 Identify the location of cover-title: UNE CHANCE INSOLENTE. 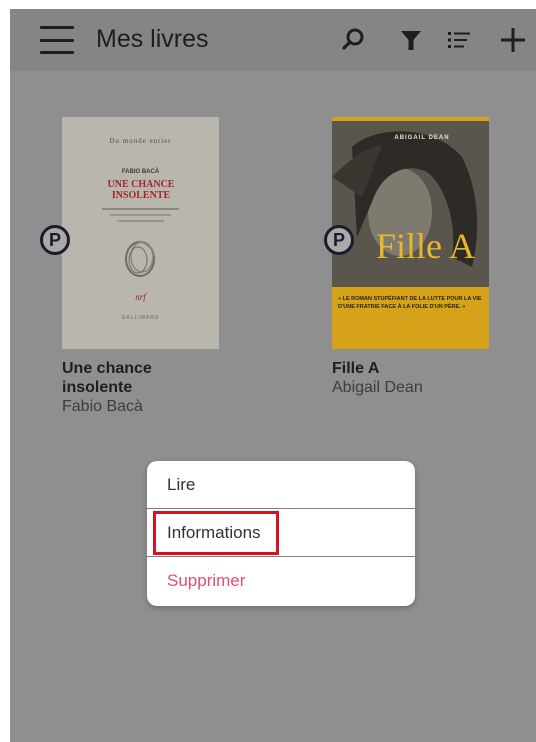
(141, 190).